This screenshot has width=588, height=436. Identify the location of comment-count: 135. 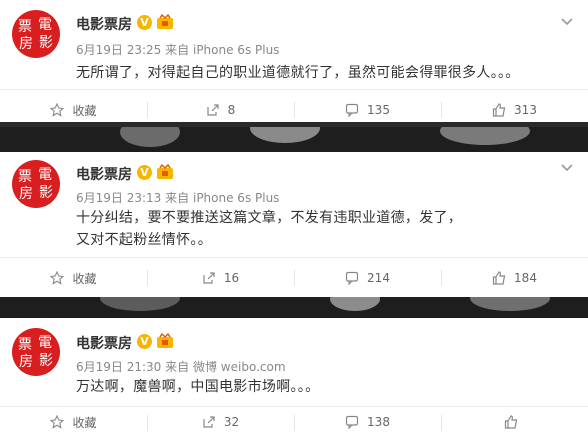
(378, 110).